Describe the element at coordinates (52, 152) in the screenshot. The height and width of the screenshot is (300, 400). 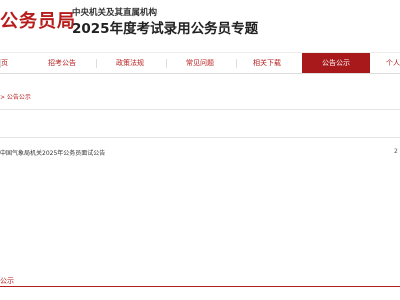
I see `list-item: 中国气象局机关2025年公务员面试公告` at that location.